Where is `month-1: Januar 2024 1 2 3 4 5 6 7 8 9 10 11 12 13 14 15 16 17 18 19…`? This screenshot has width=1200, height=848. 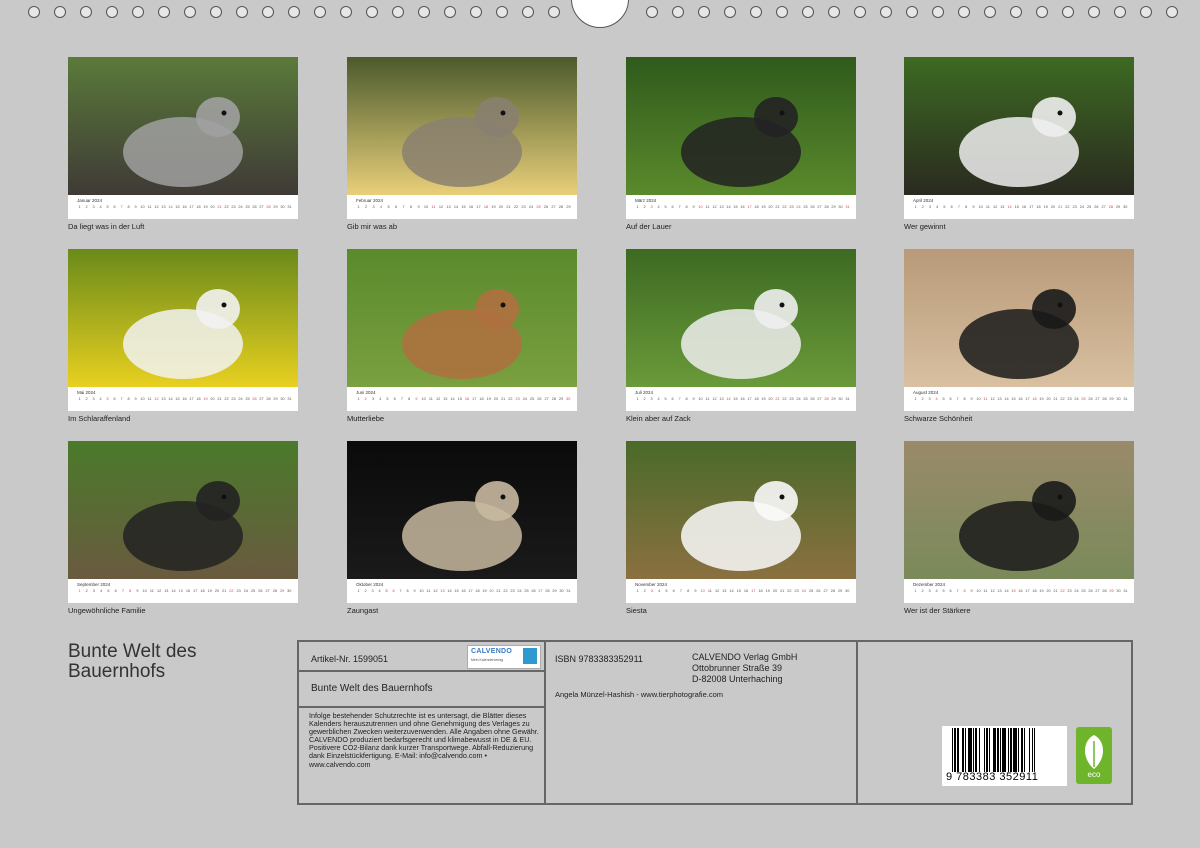
month-1: Januar 2024 1 2 3 4 5 6 7 8 9 10 11 12 13 14 15 16 17 18 19… is located at coordinates (183, 144).